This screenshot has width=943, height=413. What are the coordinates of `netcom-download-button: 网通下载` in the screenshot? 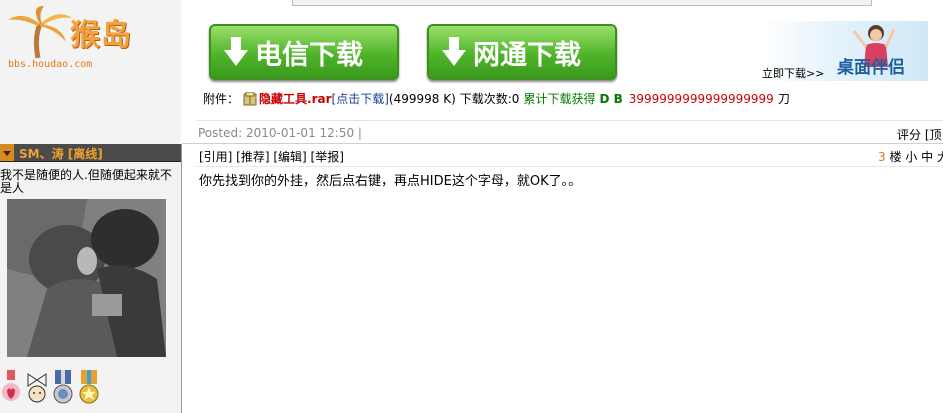 It's located at (522, 52).